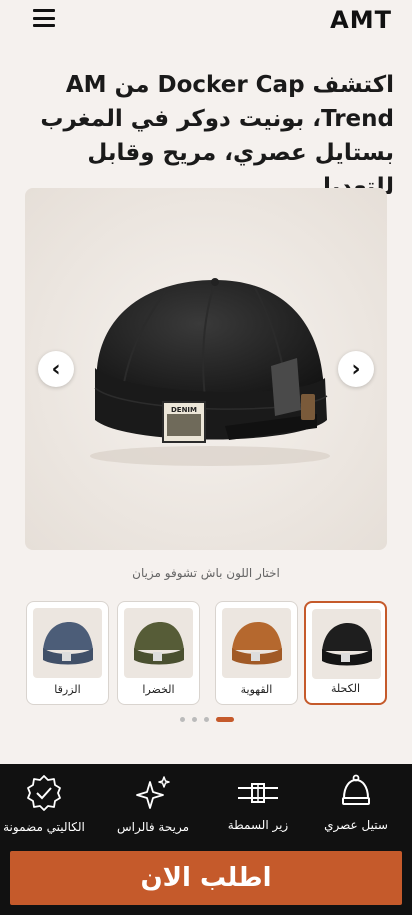 This screenshot has height=915, width=412. What do you see at coordinates (206, 573) in the screenshot?
I see `color-hint: اختار اللون باش تشوفو مزيان` at bounding box center [206, 573].